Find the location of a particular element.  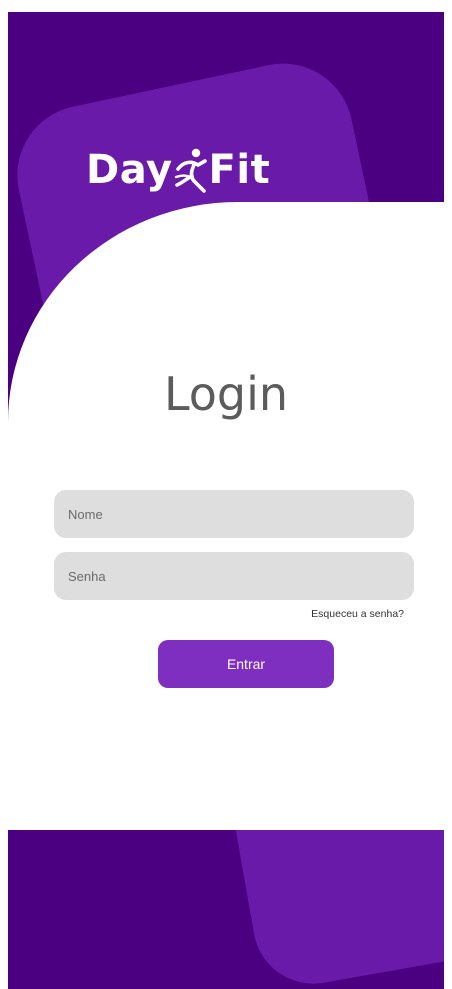

page-title: Login is located at coordinates (226, 394).